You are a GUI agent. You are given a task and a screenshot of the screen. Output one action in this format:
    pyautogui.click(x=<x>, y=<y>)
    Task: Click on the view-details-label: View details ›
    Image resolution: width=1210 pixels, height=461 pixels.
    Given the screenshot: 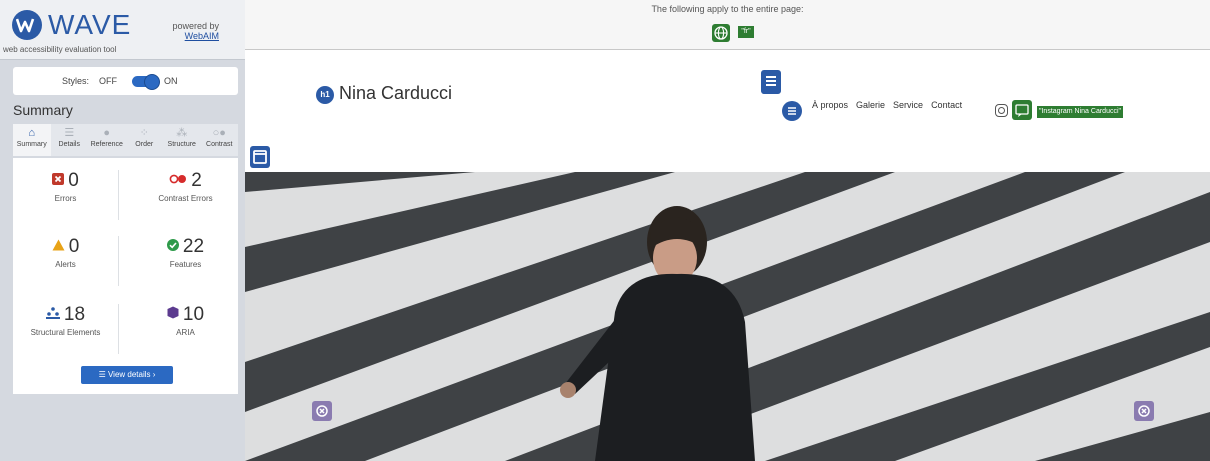 What is the action you would take?
    pyautogui.click(x=131, y=374)
    